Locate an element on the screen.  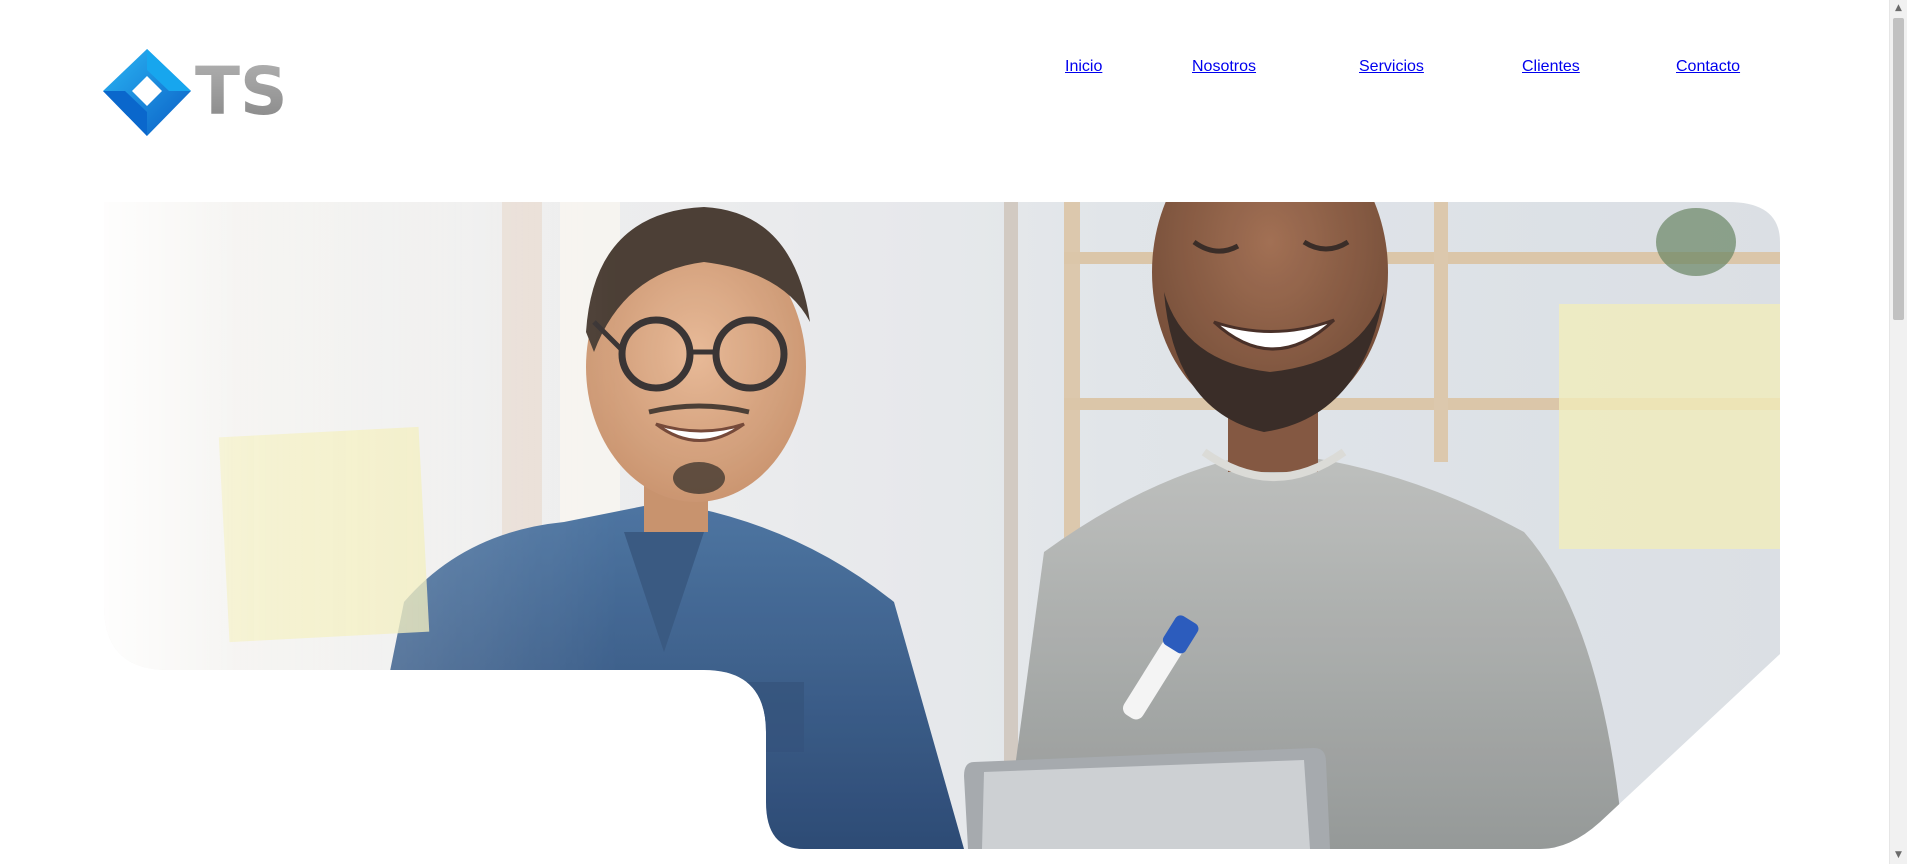
logo-icon: TS is located at coordinates (195, 92).